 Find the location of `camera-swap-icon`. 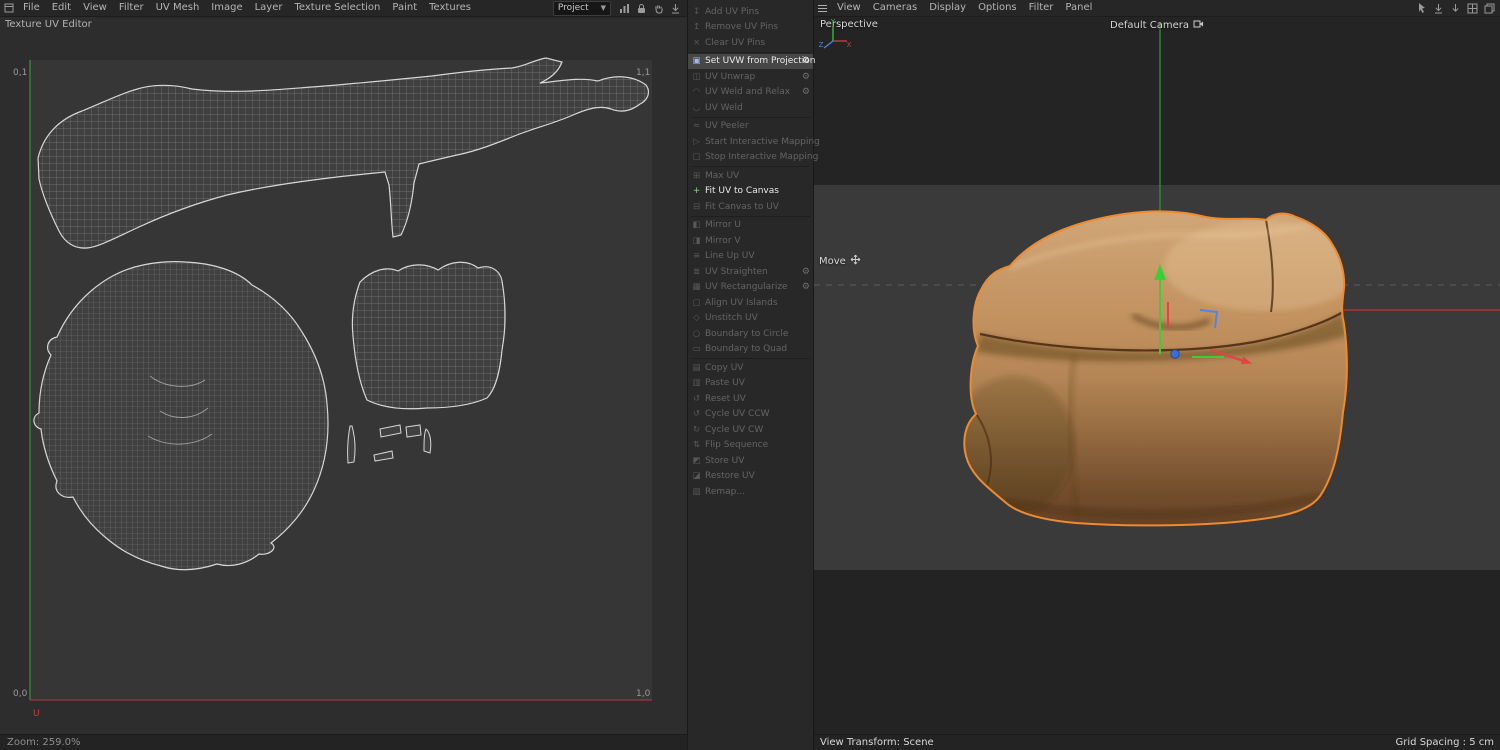

camera-swap-icon is located at coordinates (1198, 25).